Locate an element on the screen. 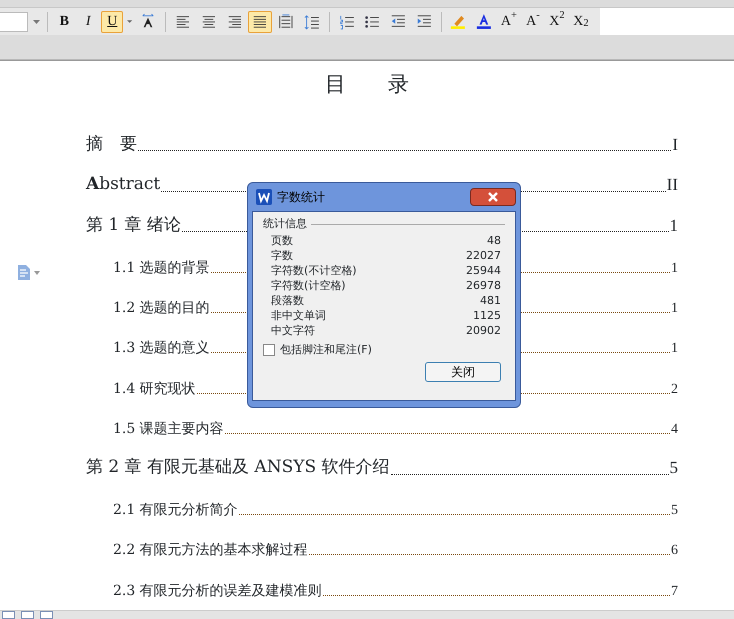 This screenshot has height=619, width=734. stat-label: 段落数 is located at coordinates (287, 300).